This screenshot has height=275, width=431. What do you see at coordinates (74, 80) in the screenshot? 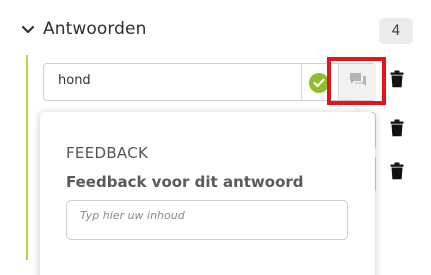
I see `answer-text: hond` at bounding box center [74, 80].